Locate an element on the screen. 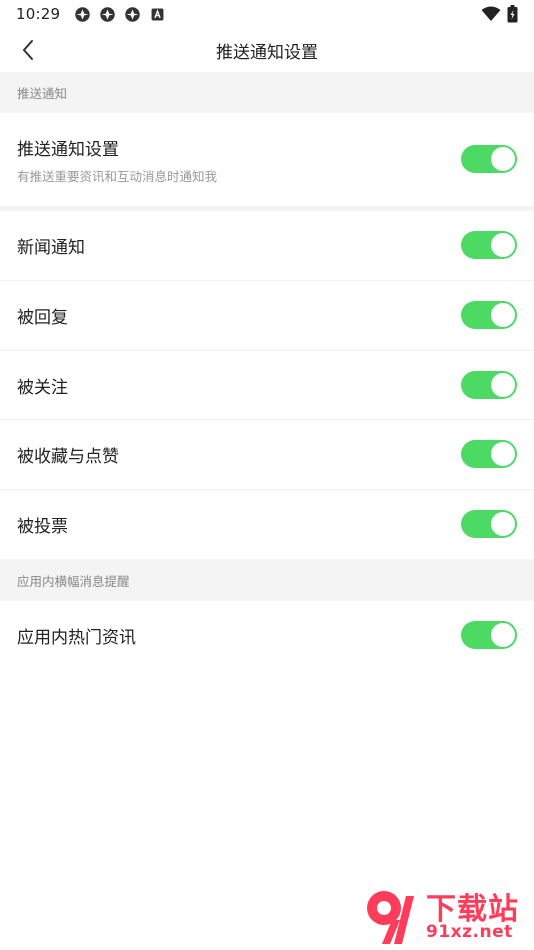 This screenshot has width=534, height=950. chevron-left-icon is located at coordinates (27, 50).